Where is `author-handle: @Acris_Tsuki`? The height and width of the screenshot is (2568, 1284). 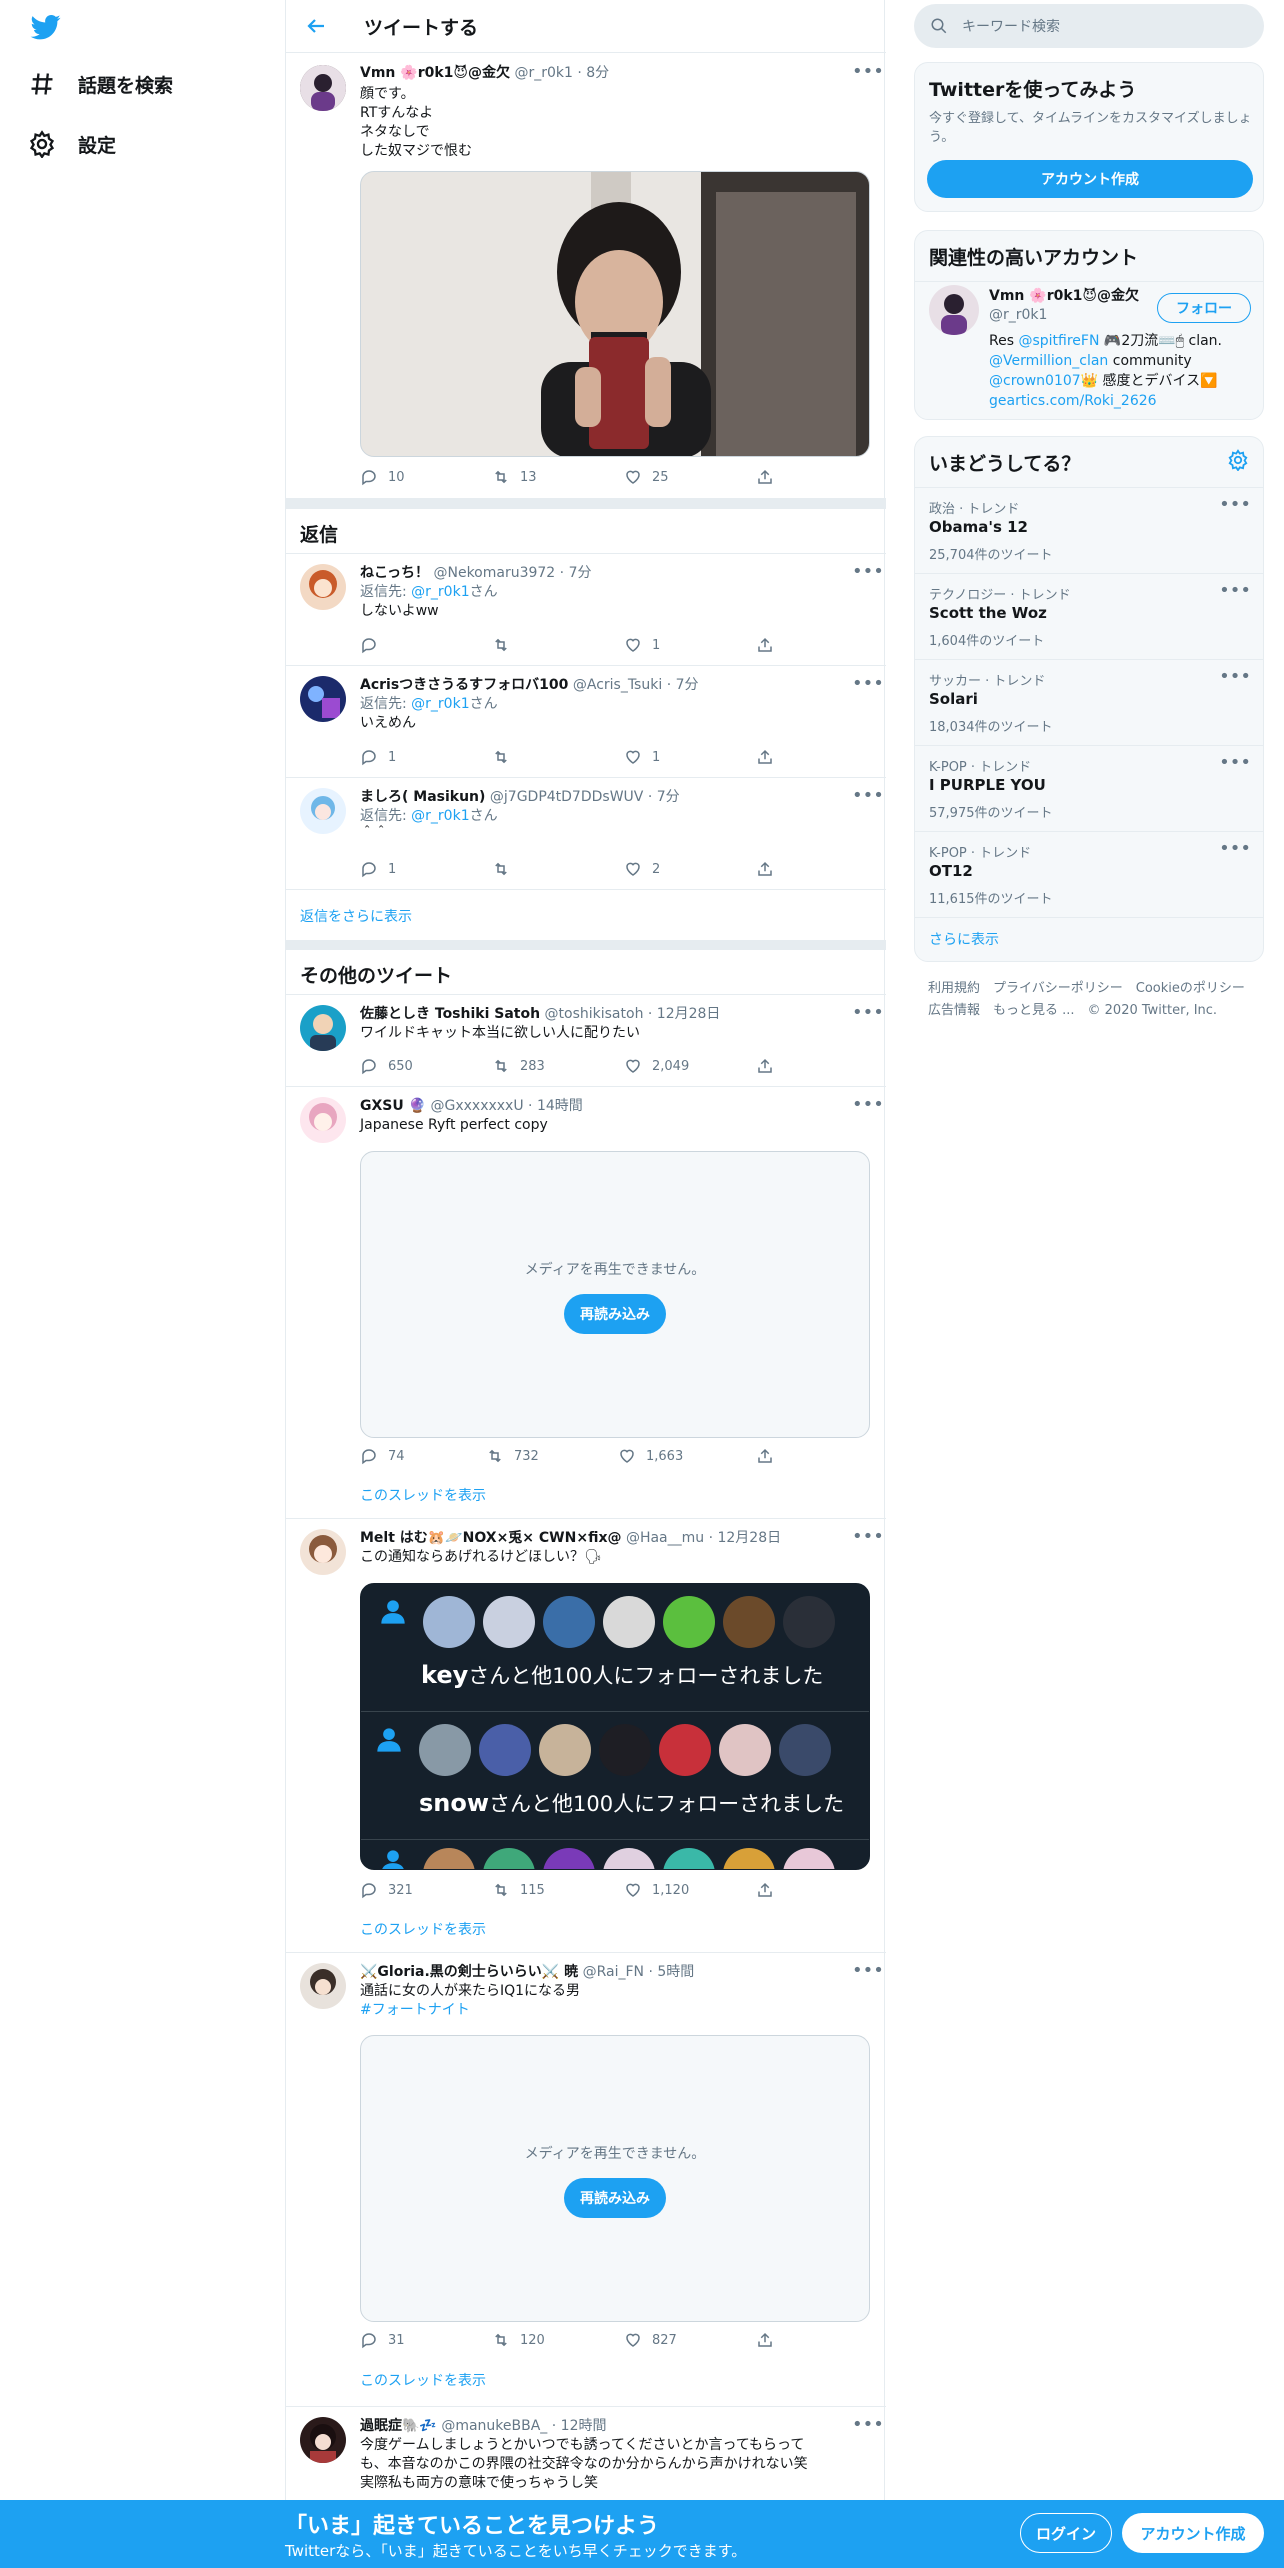
author-handle: @Acris_Tsuki is located at coordinates (617, 685).